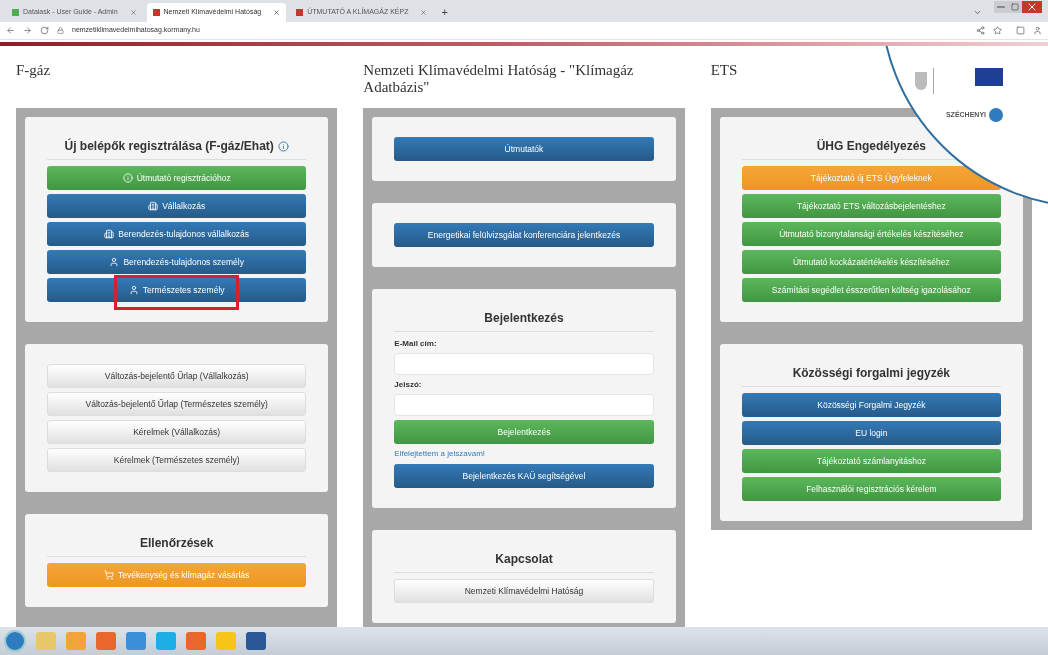 Image resolution: width=1048 pixels, height=655 pixels. I want to click on menu-button: Energetikai felülvizsgálat konferenciára jelentkezés, so click(524, 235).